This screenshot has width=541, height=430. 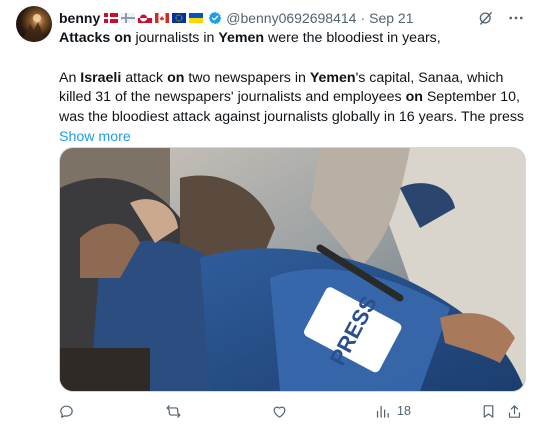 I want to click on tweet-header: benny @benny0692698414 · Sep 21, so click(x=292, y=18).